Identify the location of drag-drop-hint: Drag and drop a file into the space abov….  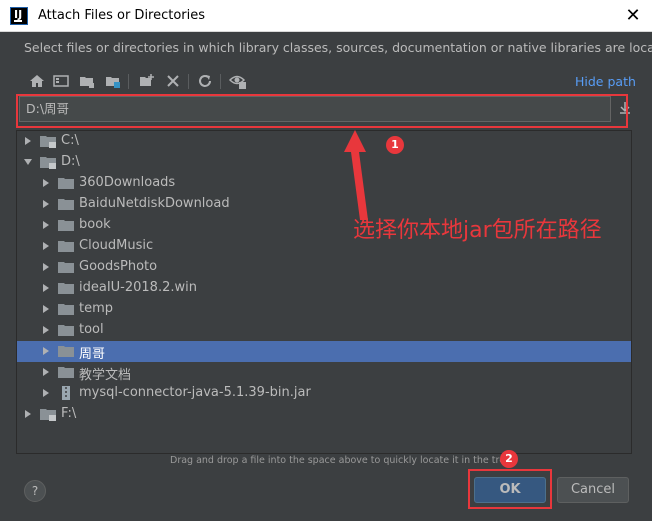
(340, 460).